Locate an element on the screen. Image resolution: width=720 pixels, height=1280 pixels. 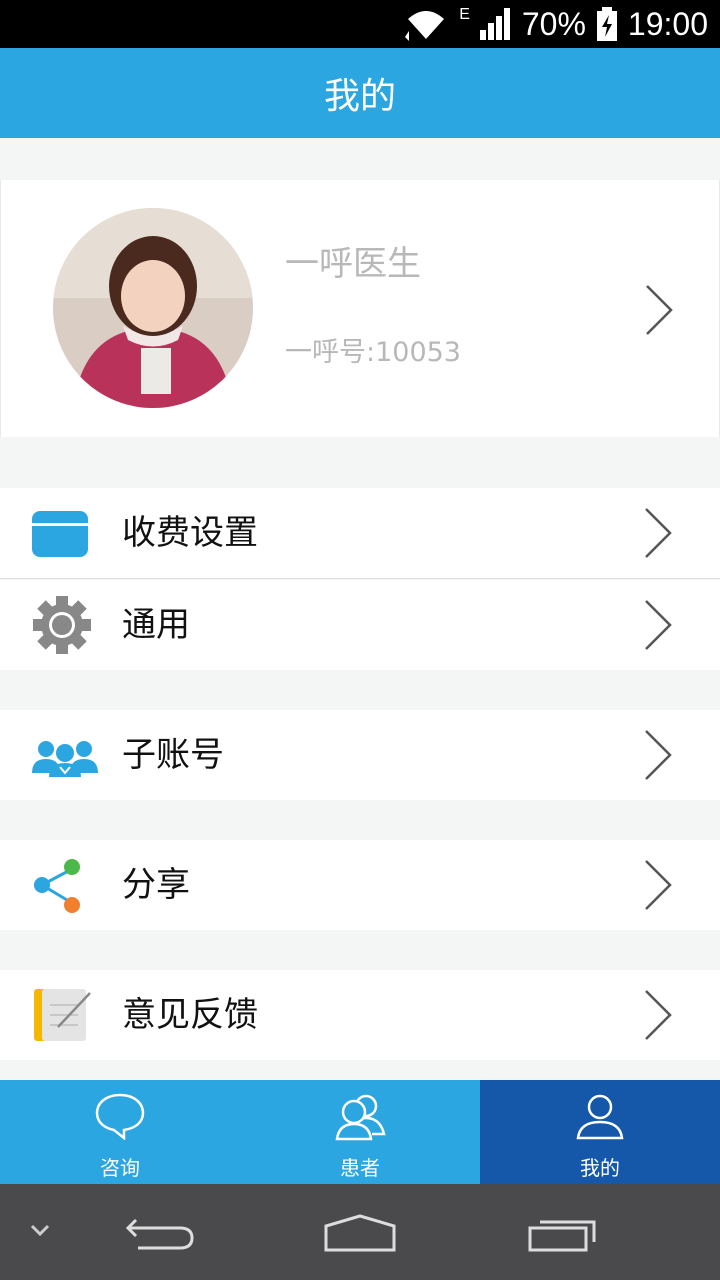
notebook-pen-icon is located at coordinates (62, 1015).